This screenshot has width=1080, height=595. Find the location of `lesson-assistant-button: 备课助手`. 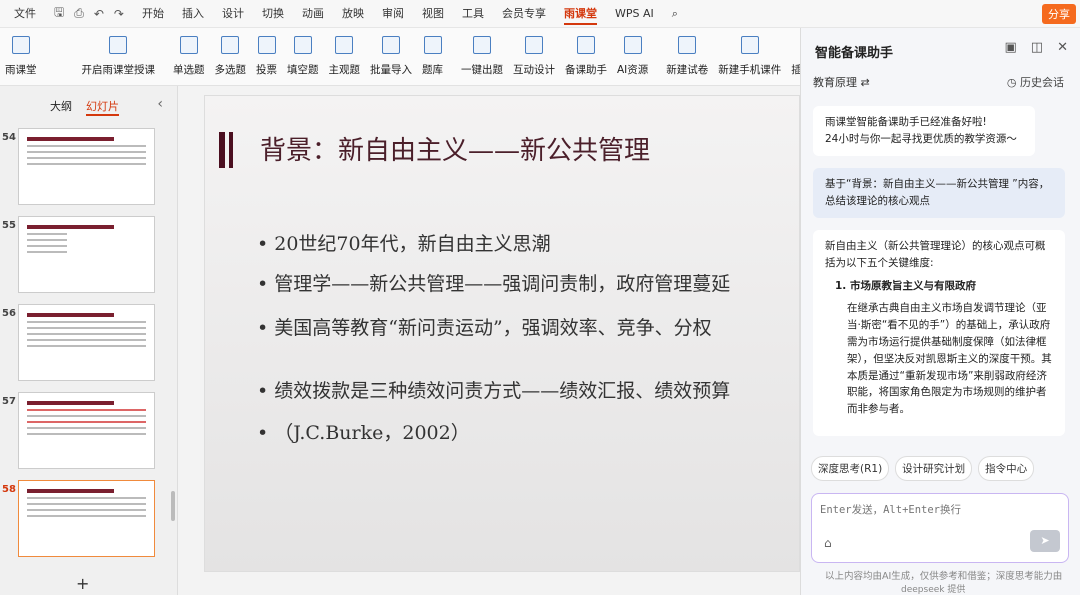

lesson-assistant-button: 备课助手 is located at coordinates (586, 56).